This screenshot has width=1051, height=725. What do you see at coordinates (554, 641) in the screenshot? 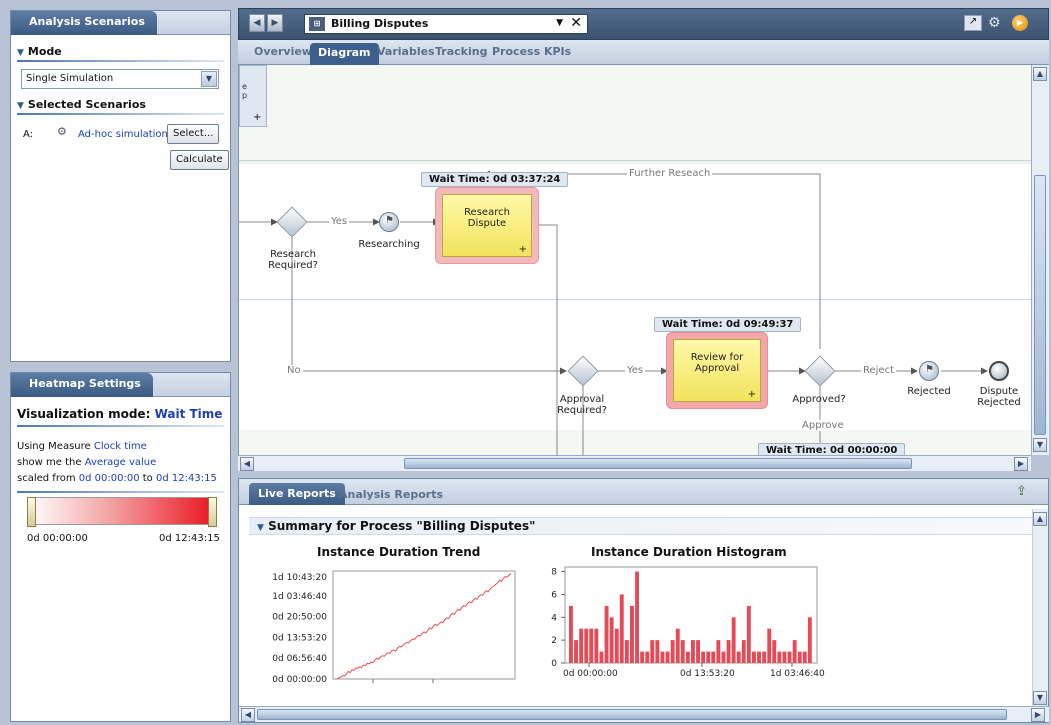
I see `y-tick-label: 2` at bounding box center [554, 641].